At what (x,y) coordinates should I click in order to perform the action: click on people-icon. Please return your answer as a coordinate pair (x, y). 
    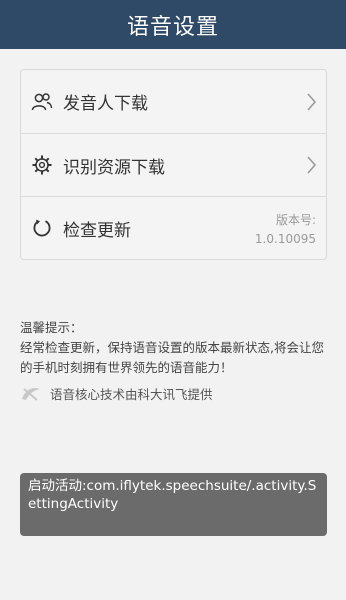
    Looking at the image, I should click on (42, 102).